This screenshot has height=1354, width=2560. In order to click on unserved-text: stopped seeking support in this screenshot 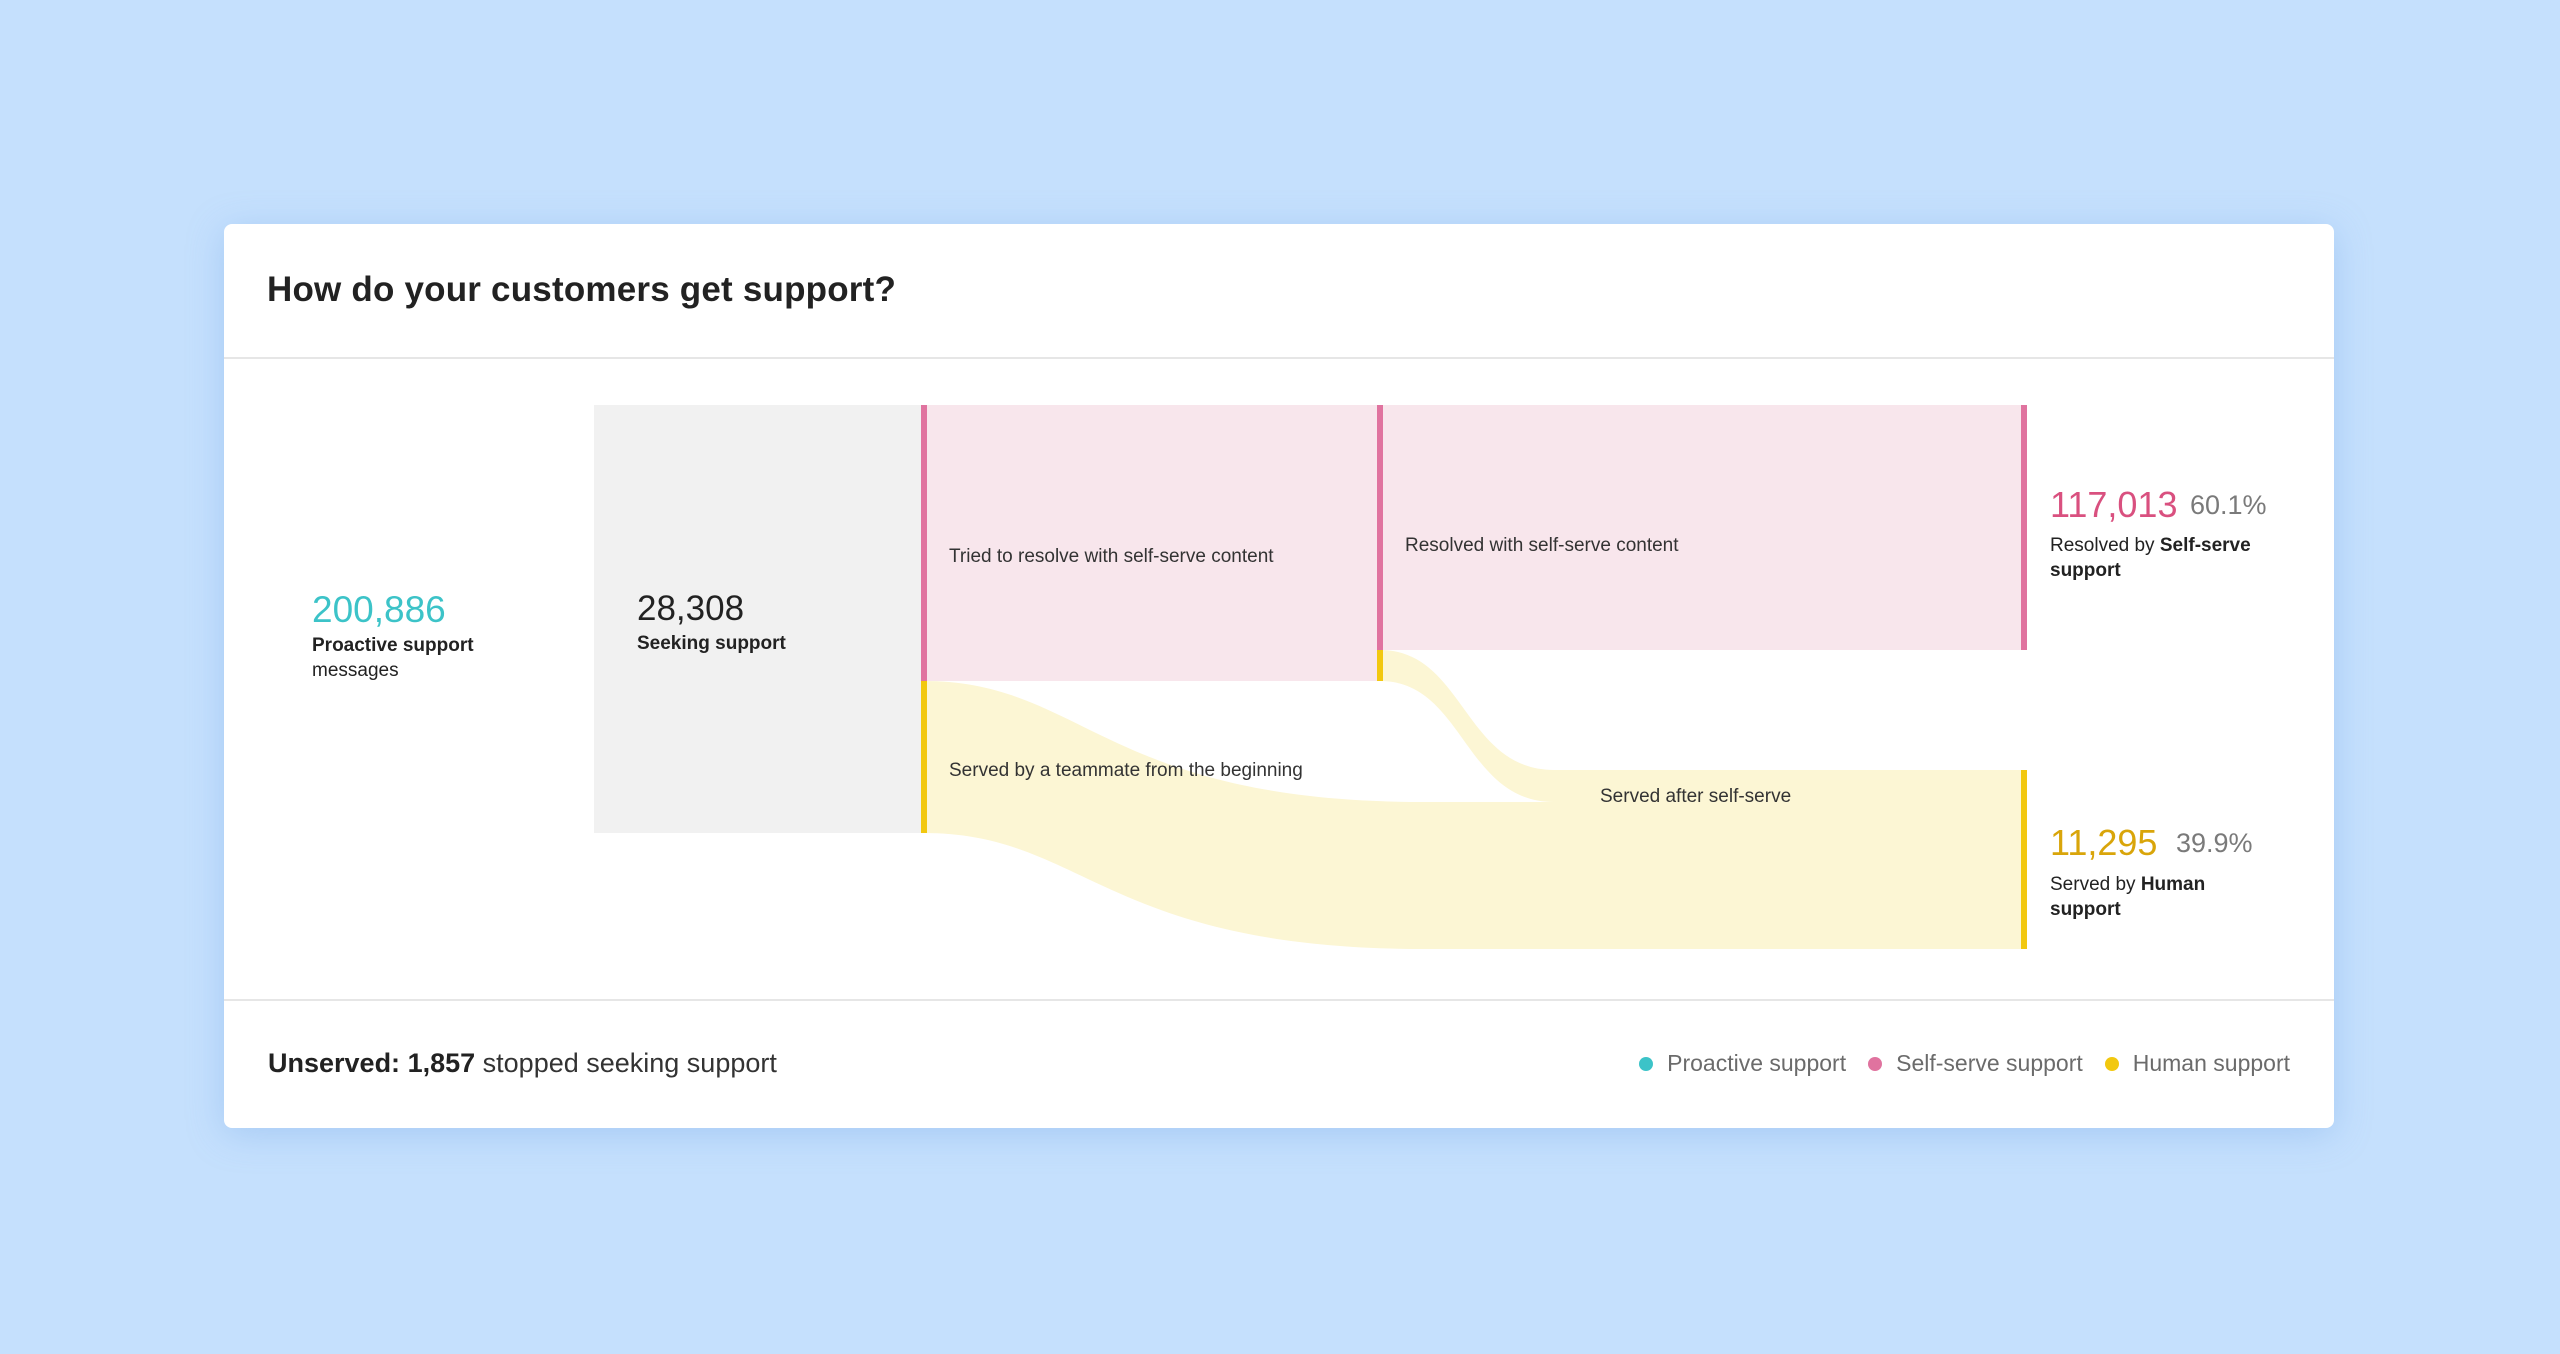, I will do `click(629, 1063)`.